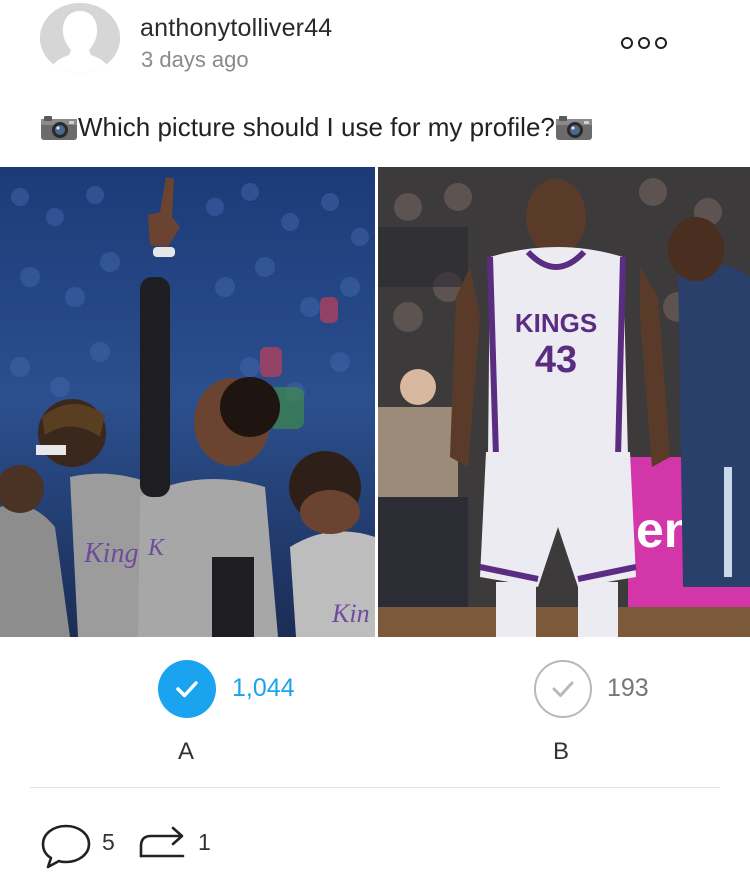 This screenshot has width=750, height=892. Describe the element at coordinates (628, 688) in the screenshot. I see `vote-count-b: 193` at that location.